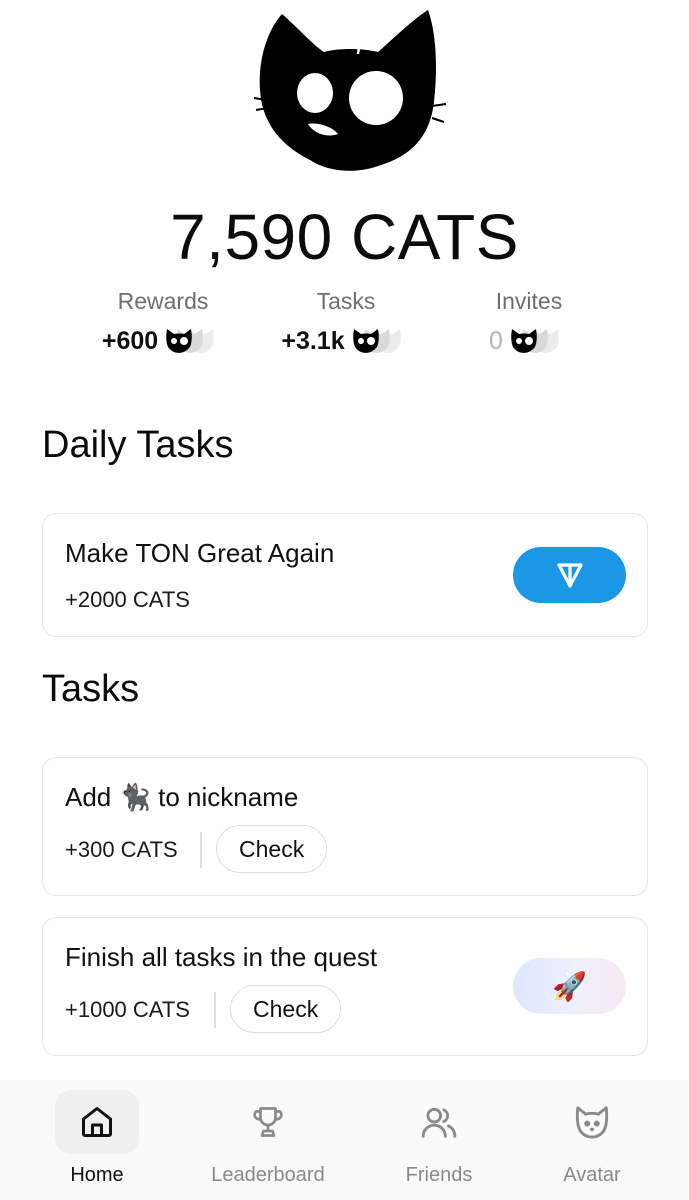  What do you see at coordinates (200, 553) in the screenshot?
I see `task-title: Make TON Great Again` at bounding box center [200, 553].